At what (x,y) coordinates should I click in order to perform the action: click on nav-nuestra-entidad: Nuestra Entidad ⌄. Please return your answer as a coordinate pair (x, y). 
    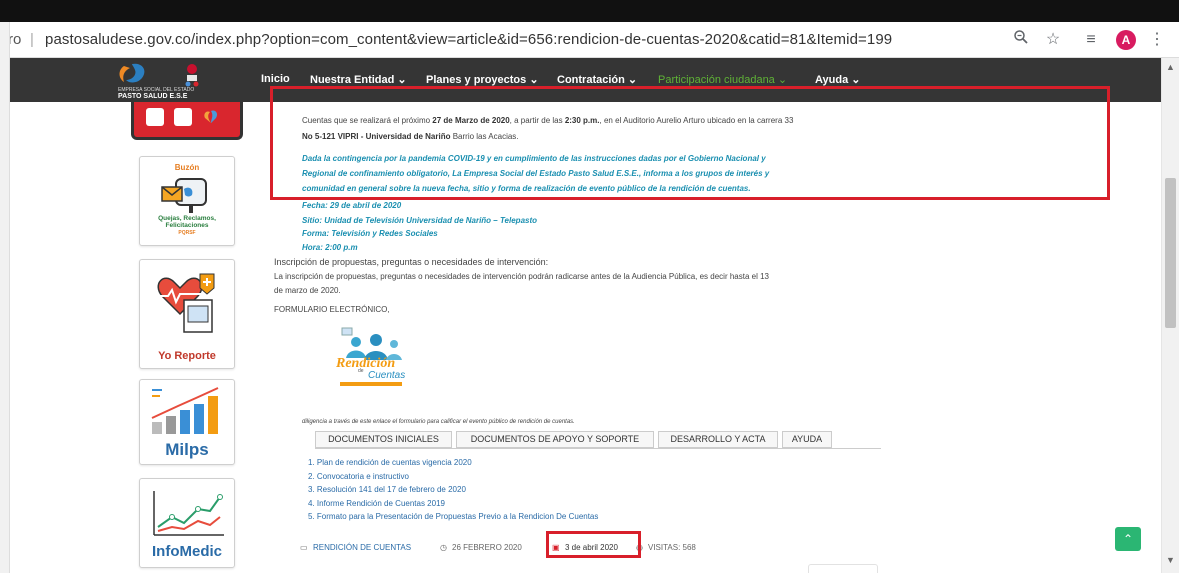
    Looking at the image, I should click on (358, 79).